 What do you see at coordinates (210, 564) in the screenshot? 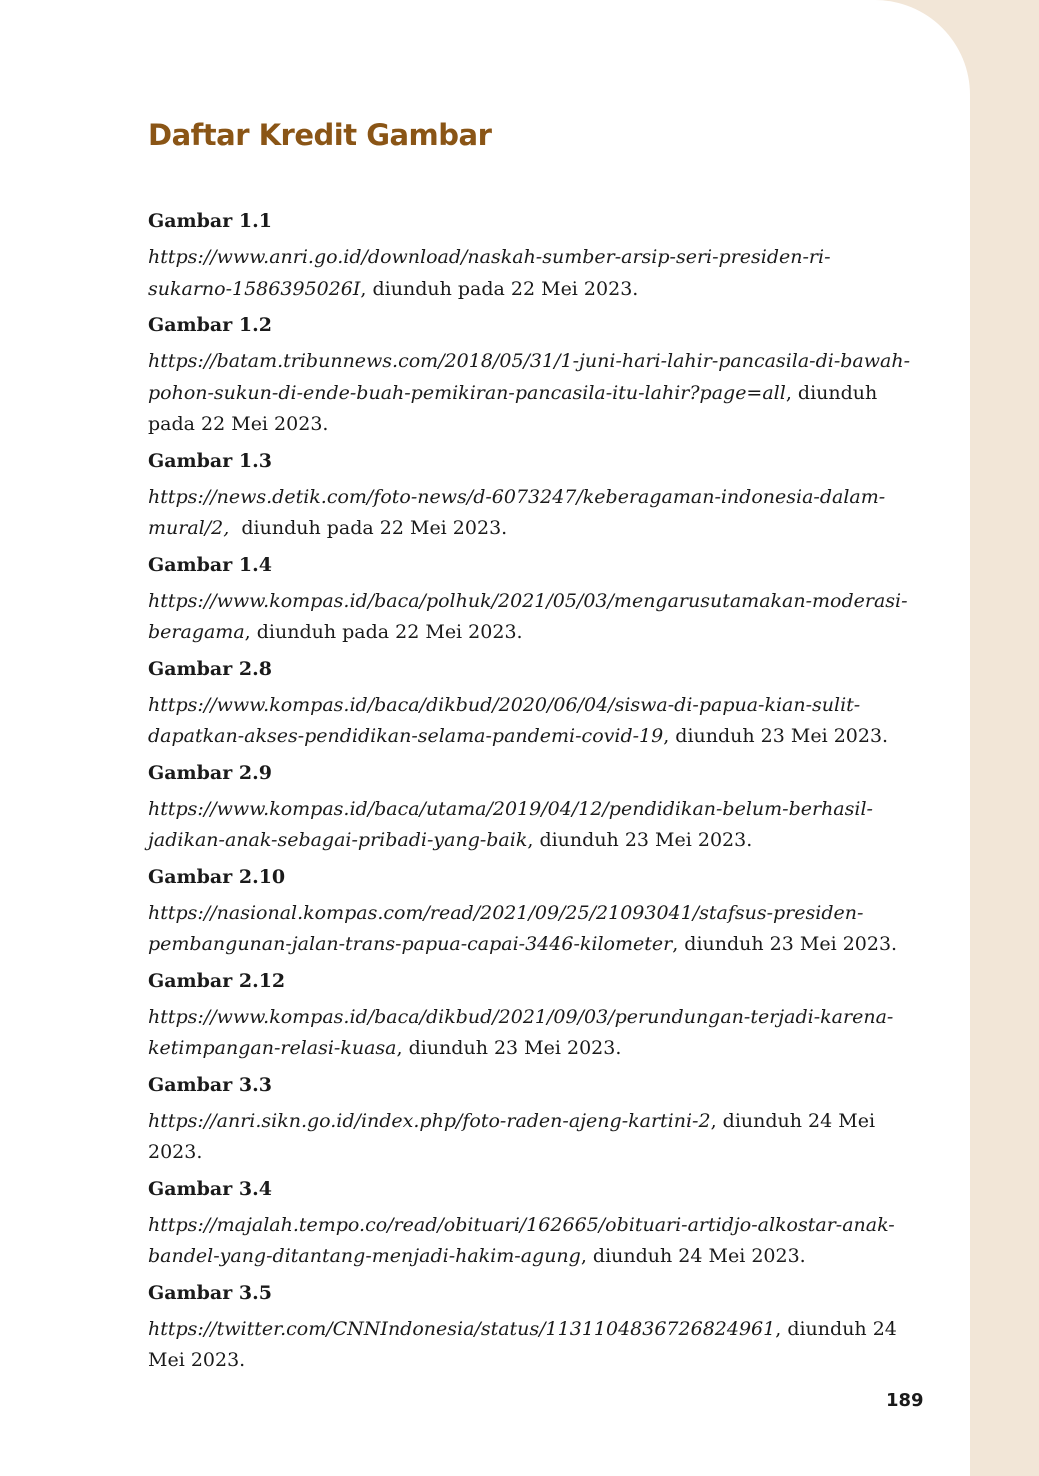
I see `credit-heading: Gambar 1.4` at bounding box center [210, 564].